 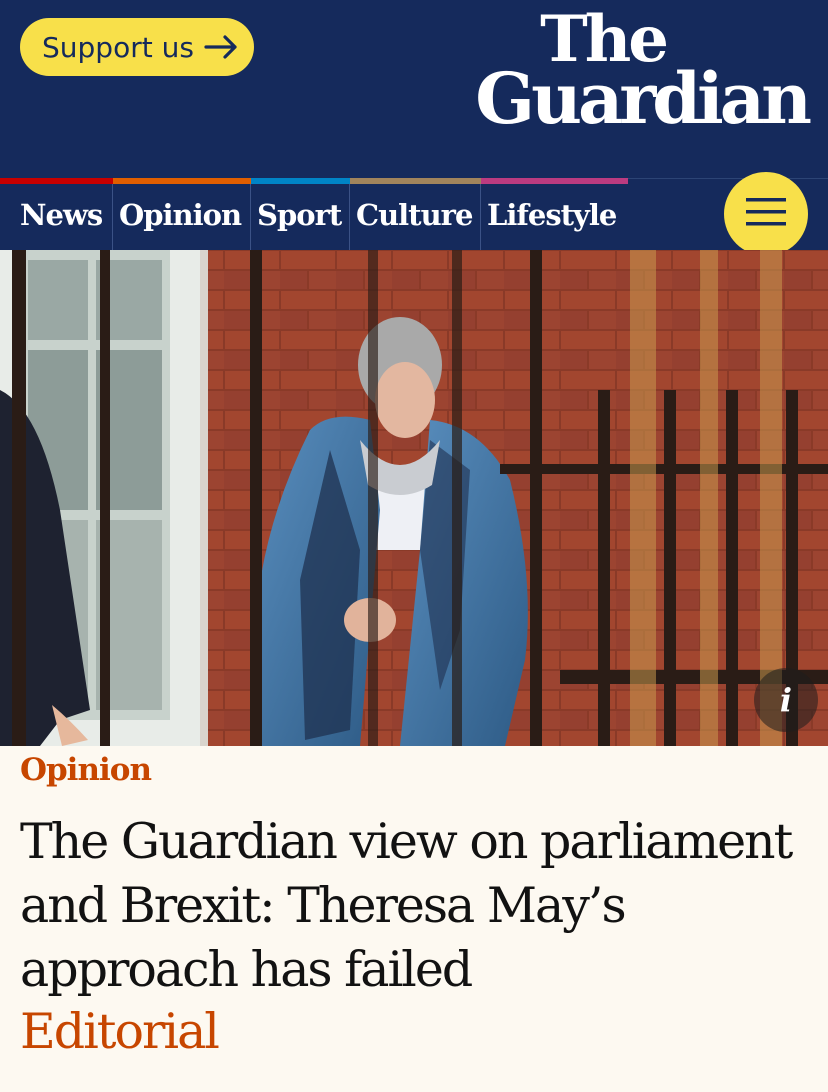 I want to click on nav-item-sport: Sport, so click(x=300, y=214).